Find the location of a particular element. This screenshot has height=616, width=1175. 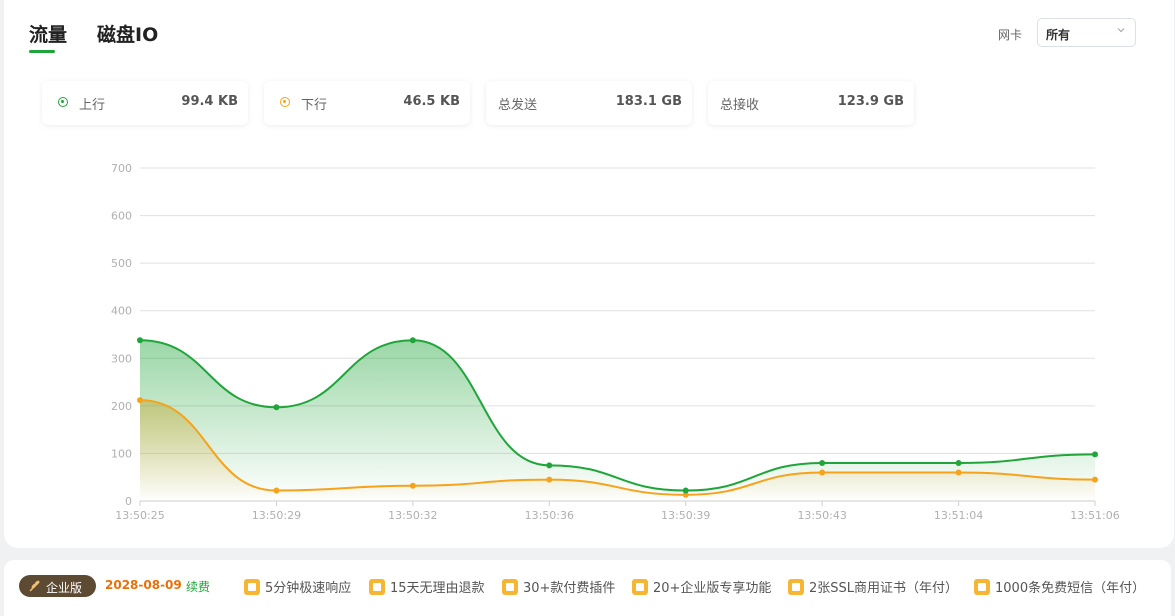

y-tick-label: 200 is located at coordinates (121, 406).